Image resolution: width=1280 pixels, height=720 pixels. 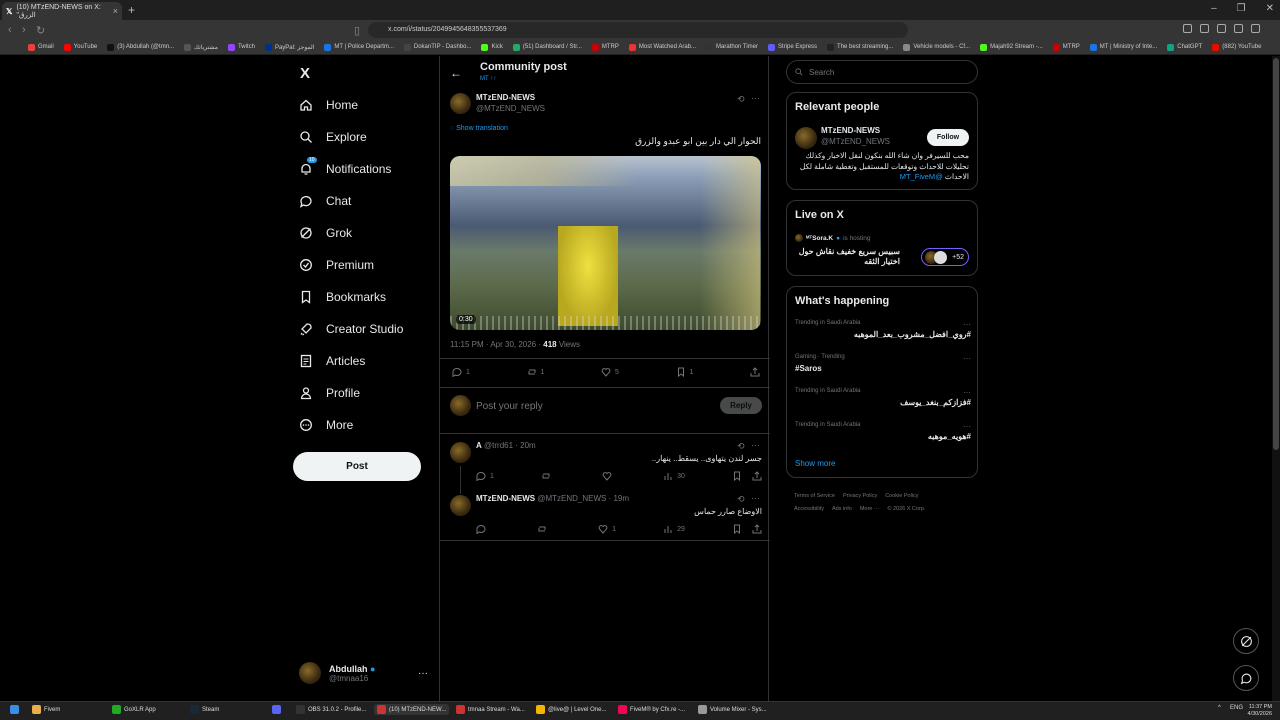 I want to click on space-title: سبيس سريع خفيف نقاش حول اختيار الثقه, so click(x=847, y=257).